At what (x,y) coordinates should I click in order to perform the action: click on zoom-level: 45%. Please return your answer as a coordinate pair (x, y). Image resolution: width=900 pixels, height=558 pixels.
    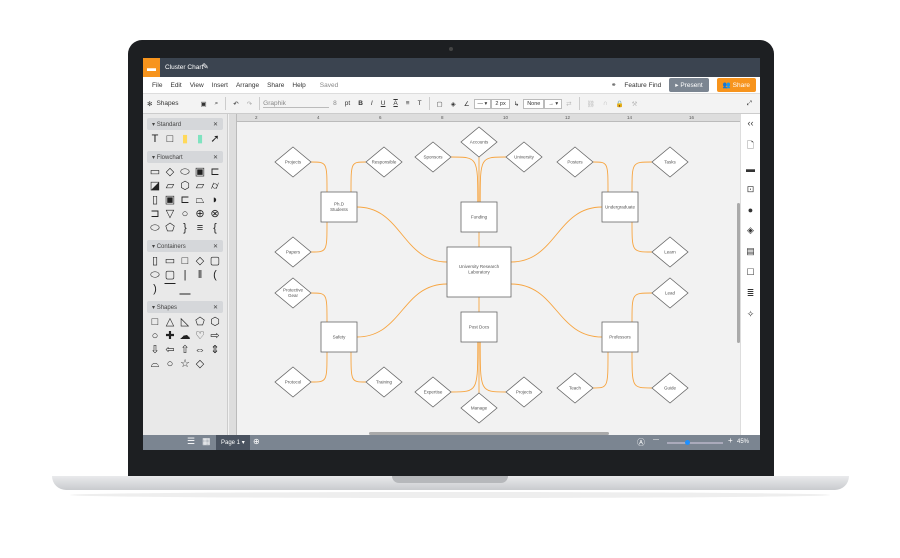
    Looking at the image, I should click on (743, 442).